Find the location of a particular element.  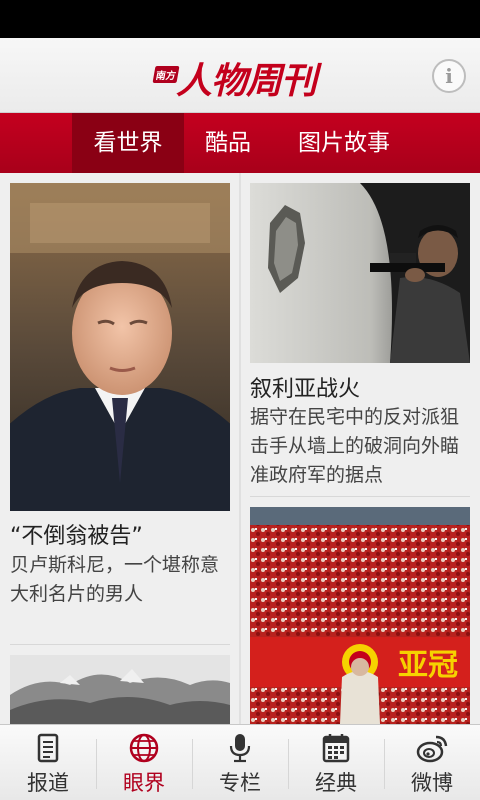

nav-label: 眼界 is located at coordinates (144, 783).